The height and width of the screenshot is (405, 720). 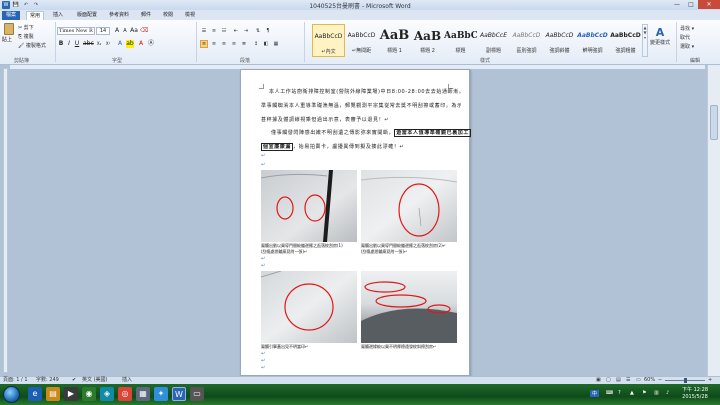 I want to click on folder-icon: ▤, so click(x=53, y=394).